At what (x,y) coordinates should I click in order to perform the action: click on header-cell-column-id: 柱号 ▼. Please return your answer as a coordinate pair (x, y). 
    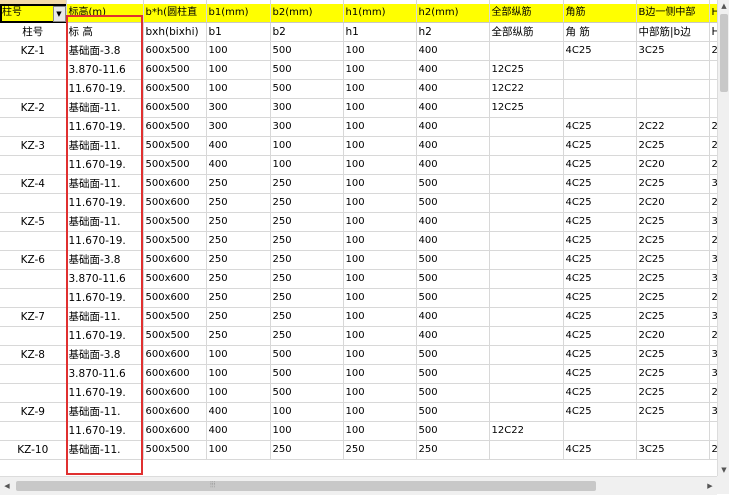
    Looking at the image, I should click on (33, 13).